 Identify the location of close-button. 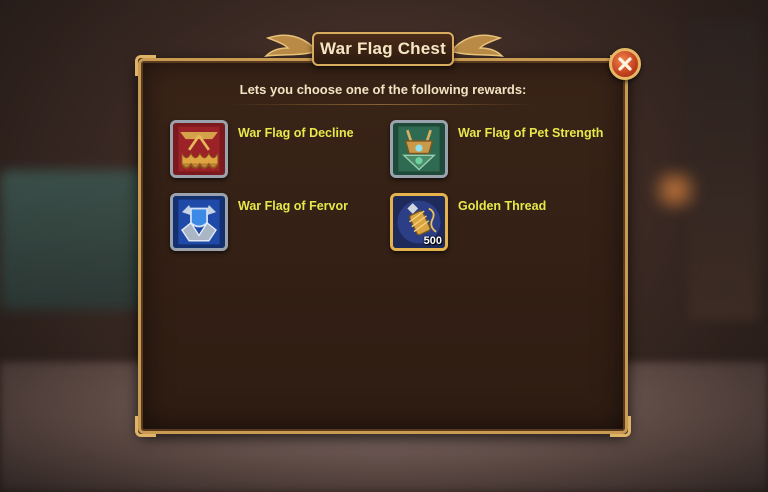
(625, 64).